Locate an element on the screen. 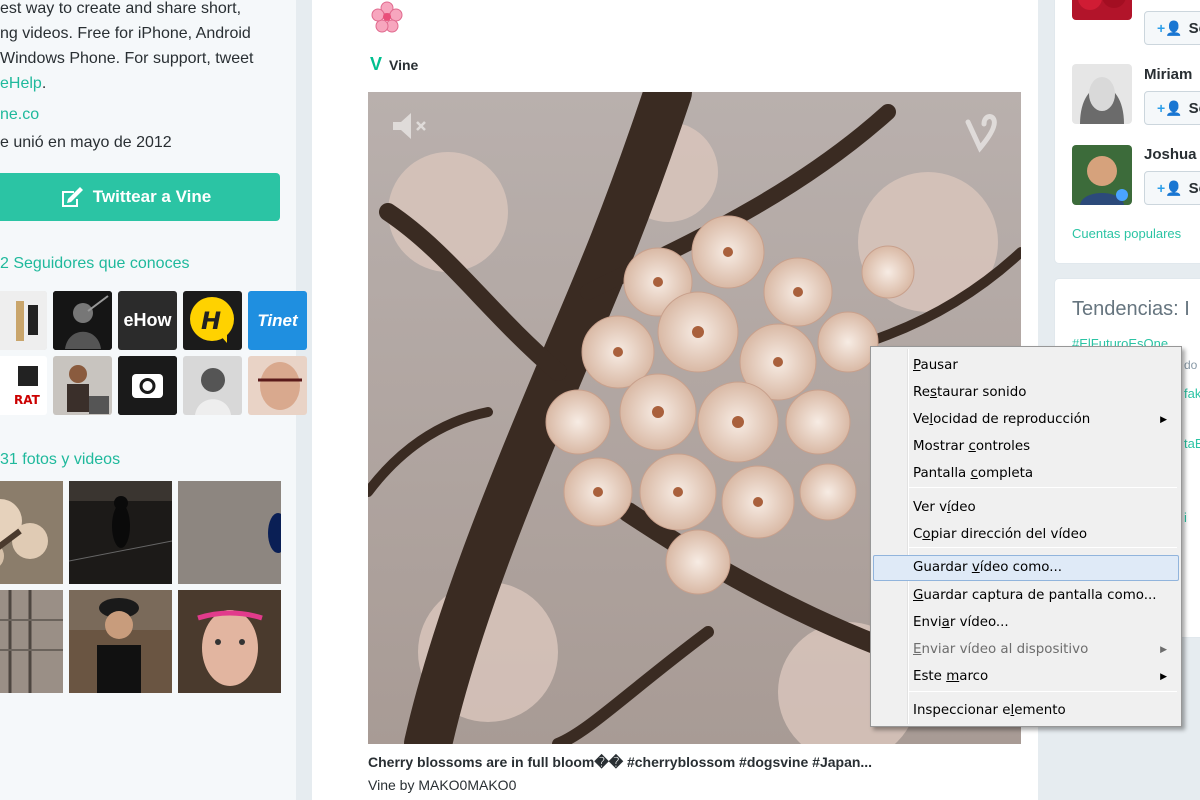 This screenshot has width=1200, height=800. followers-you-know-grid: eHow H Tinet RAT is located at coordinates (153, 353).